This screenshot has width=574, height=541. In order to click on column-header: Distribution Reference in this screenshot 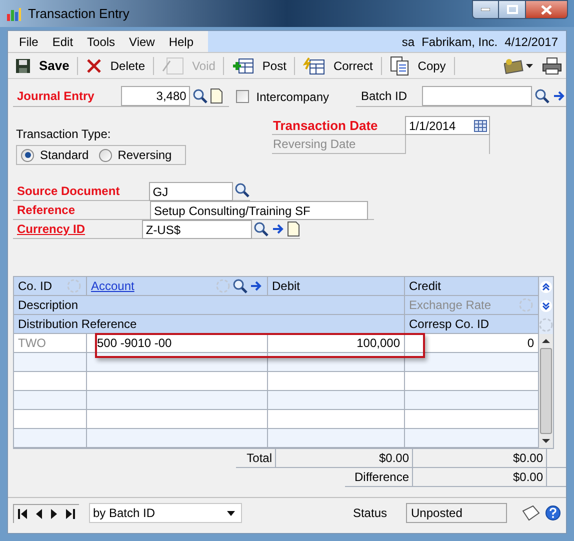, I will do `click(77, 324)`.